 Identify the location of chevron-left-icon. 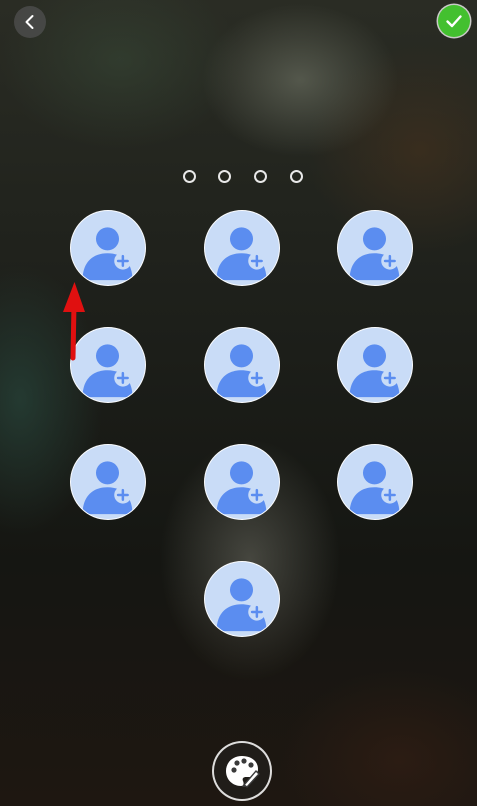
(29, 22).